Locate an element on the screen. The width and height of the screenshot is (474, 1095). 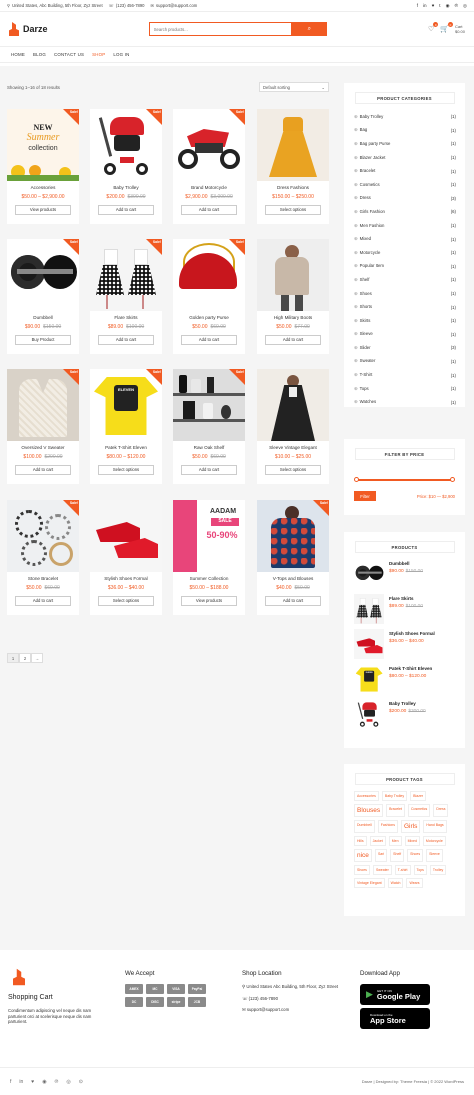
tag-link: Vintage Elegant is located at coordinates (369, 883).